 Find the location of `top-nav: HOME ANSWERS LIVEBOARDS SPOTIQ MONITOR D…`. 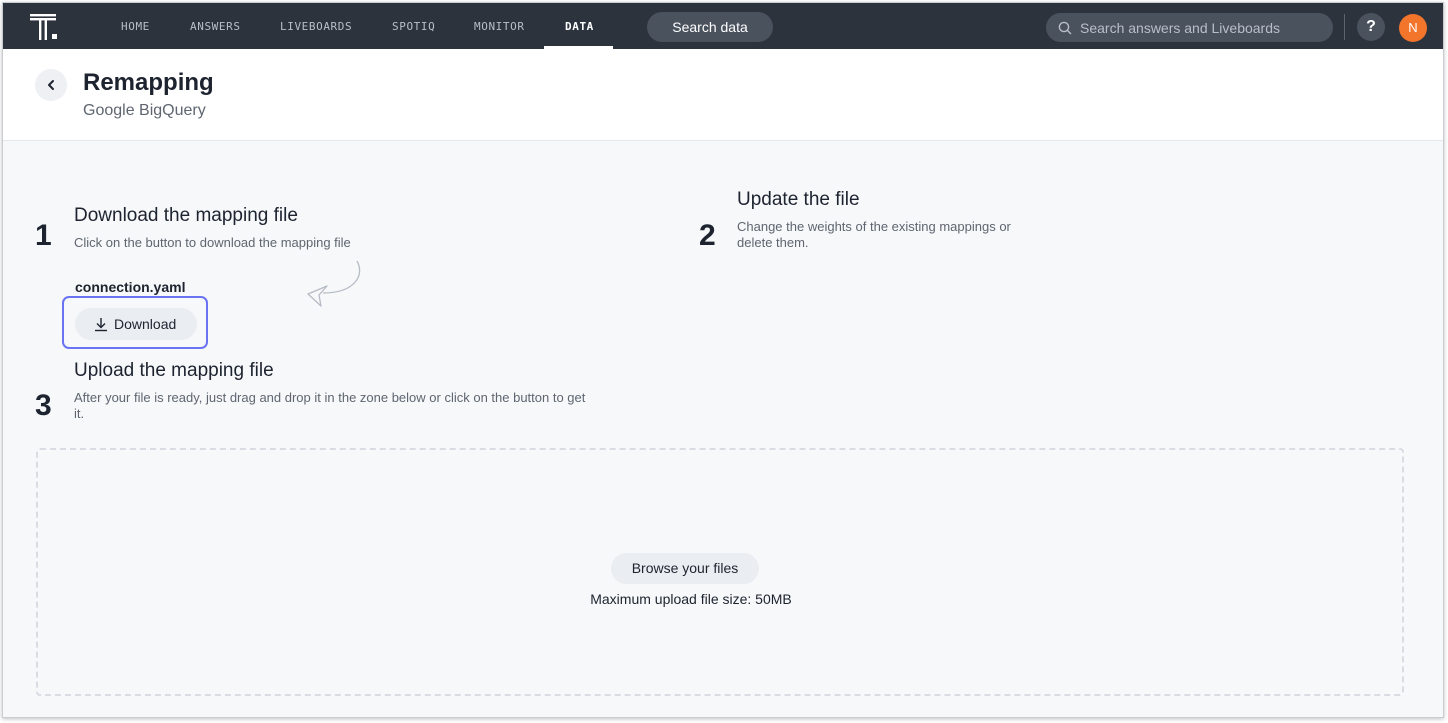

top-nav: HOME ANSWERS LIVEBOARDS SPOTIQ MONITOR D… is located at coordinates (723, 26).